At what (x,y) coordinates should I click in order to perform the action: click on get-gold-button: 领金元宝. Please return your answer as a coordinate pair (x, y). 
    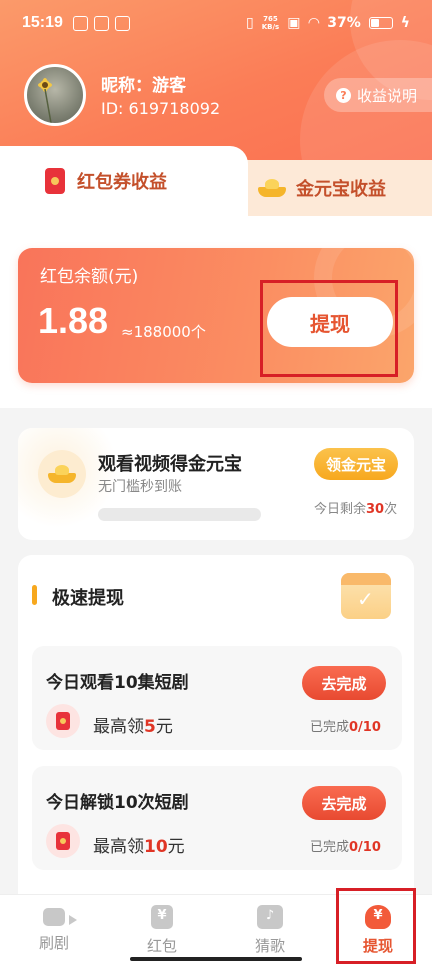
    Looking at the image, I should click on (356, 464).